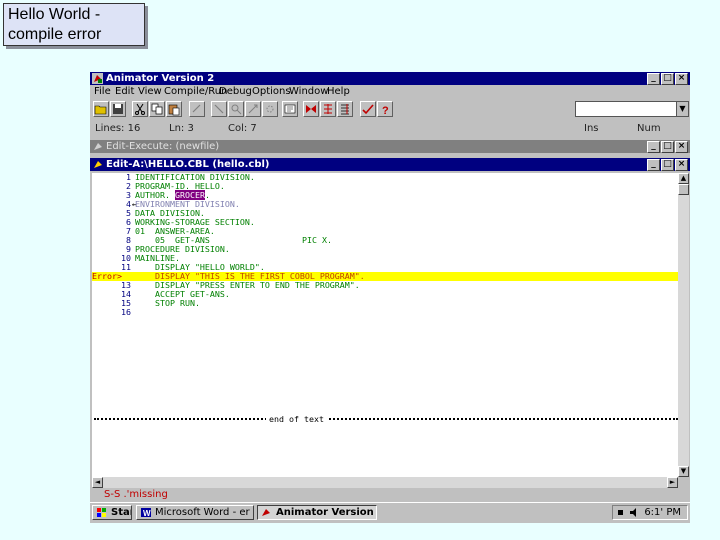  I want to click on menu-view: View, so click(150, 91).